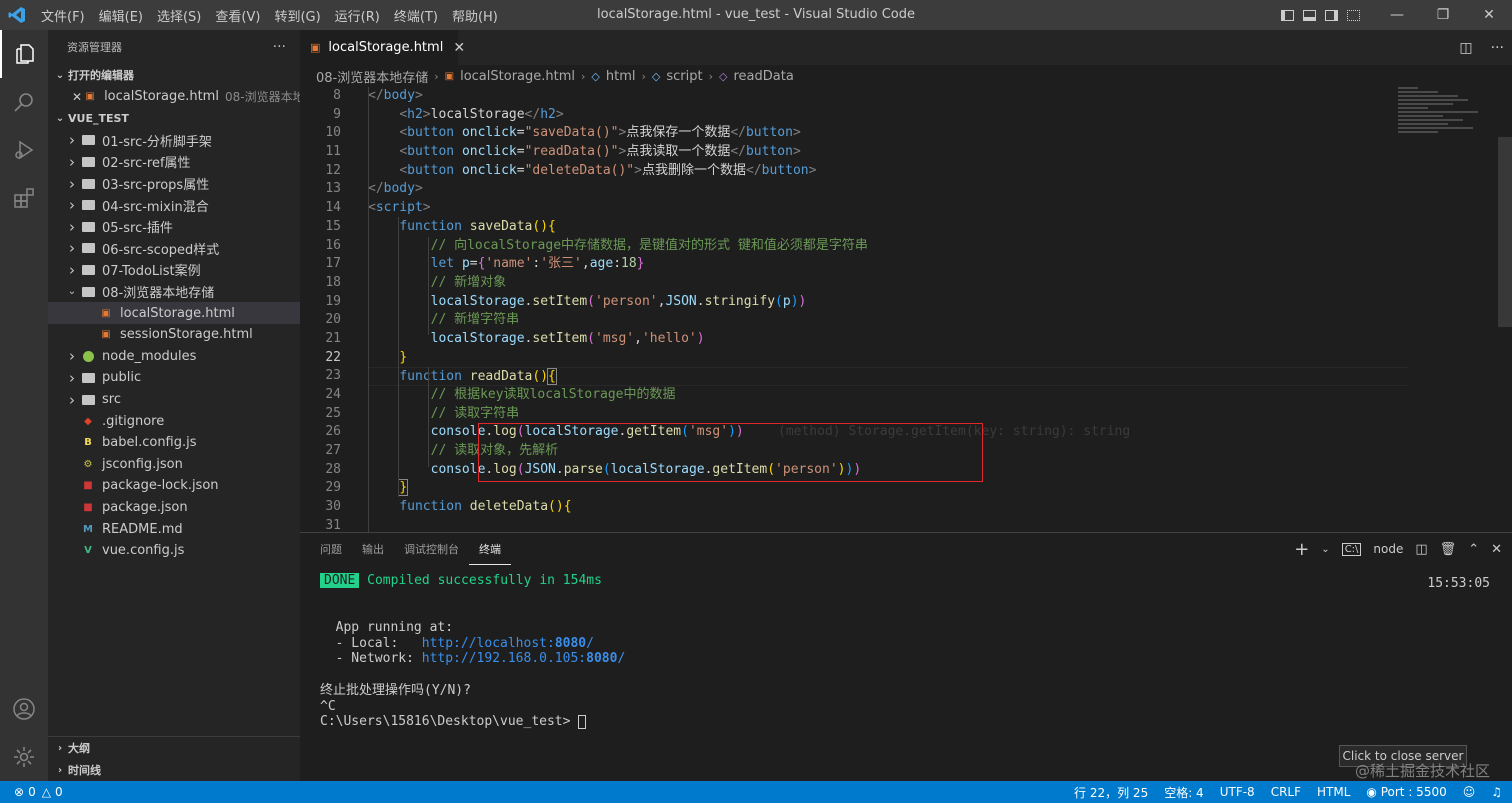 The width and height of the screenshot is (1512, 803). I want to click on tree-item: › 07-TodoList案例, so click(174, 270).